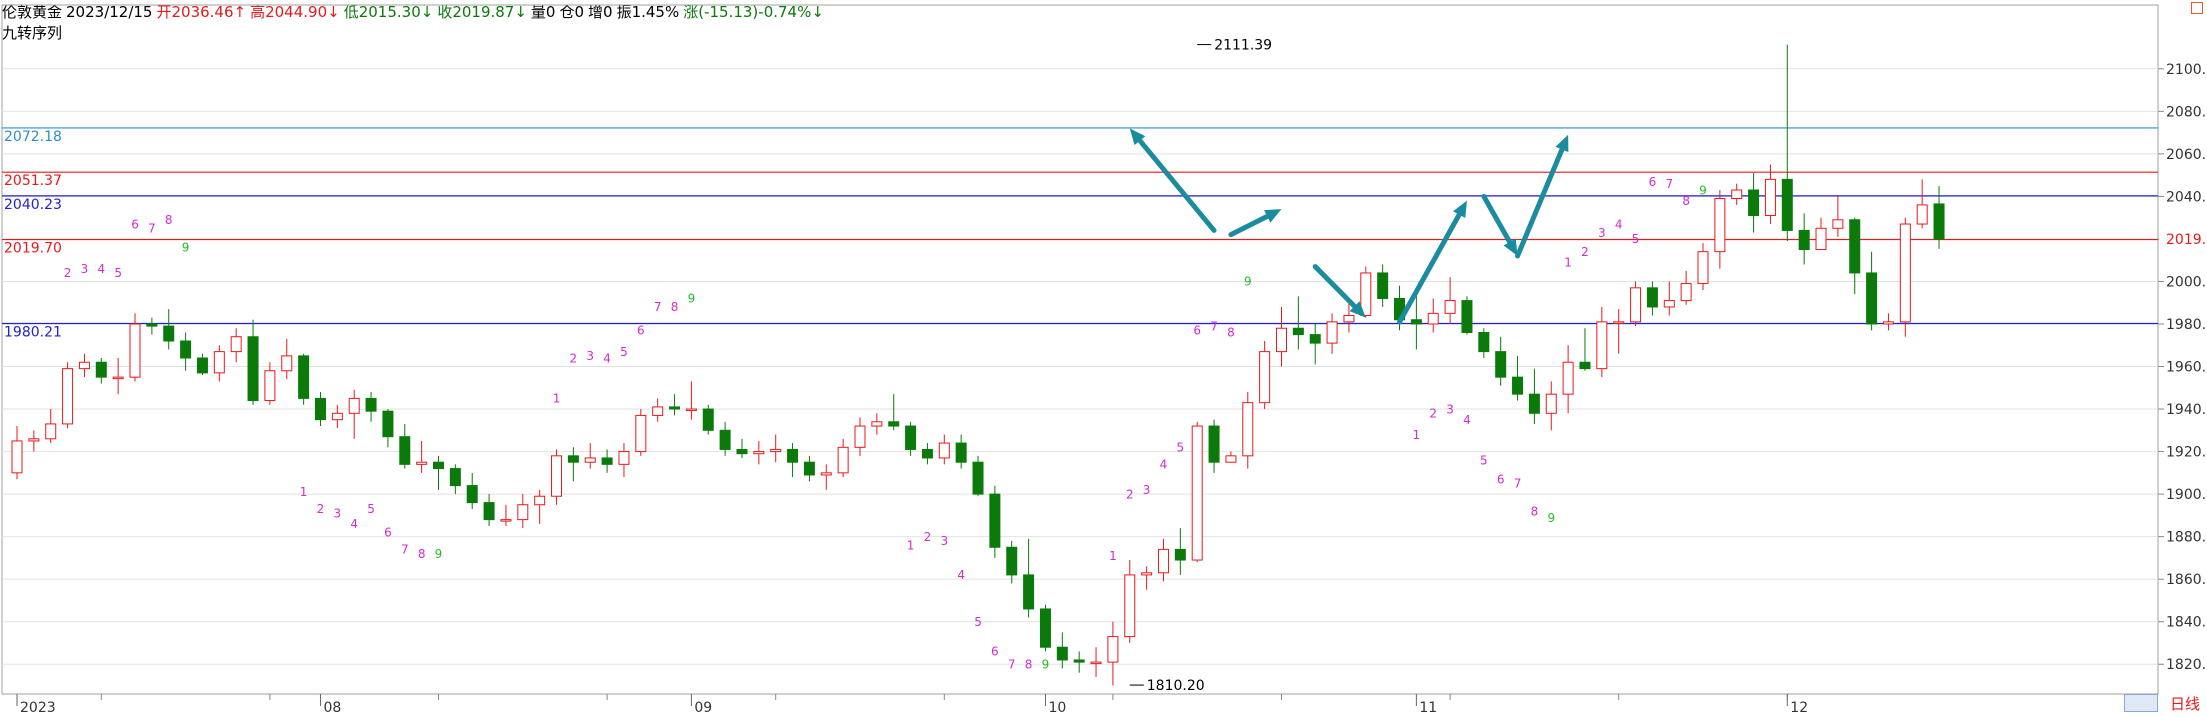 This screenshot has width=2207, height=716. What do you see at coordinates (2186, 580) in the screenshot?
I see `y-tick-label: 1860.00` at bounding box center [2186, 580].